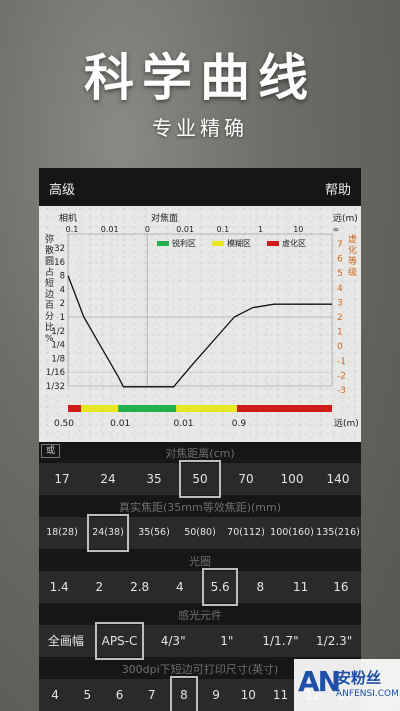 The width and height of the screenshot is (400, 711). Describe the element at coordinates (200, 615) in the screenshot. I see `sensor-label: 感光元件` at that location.